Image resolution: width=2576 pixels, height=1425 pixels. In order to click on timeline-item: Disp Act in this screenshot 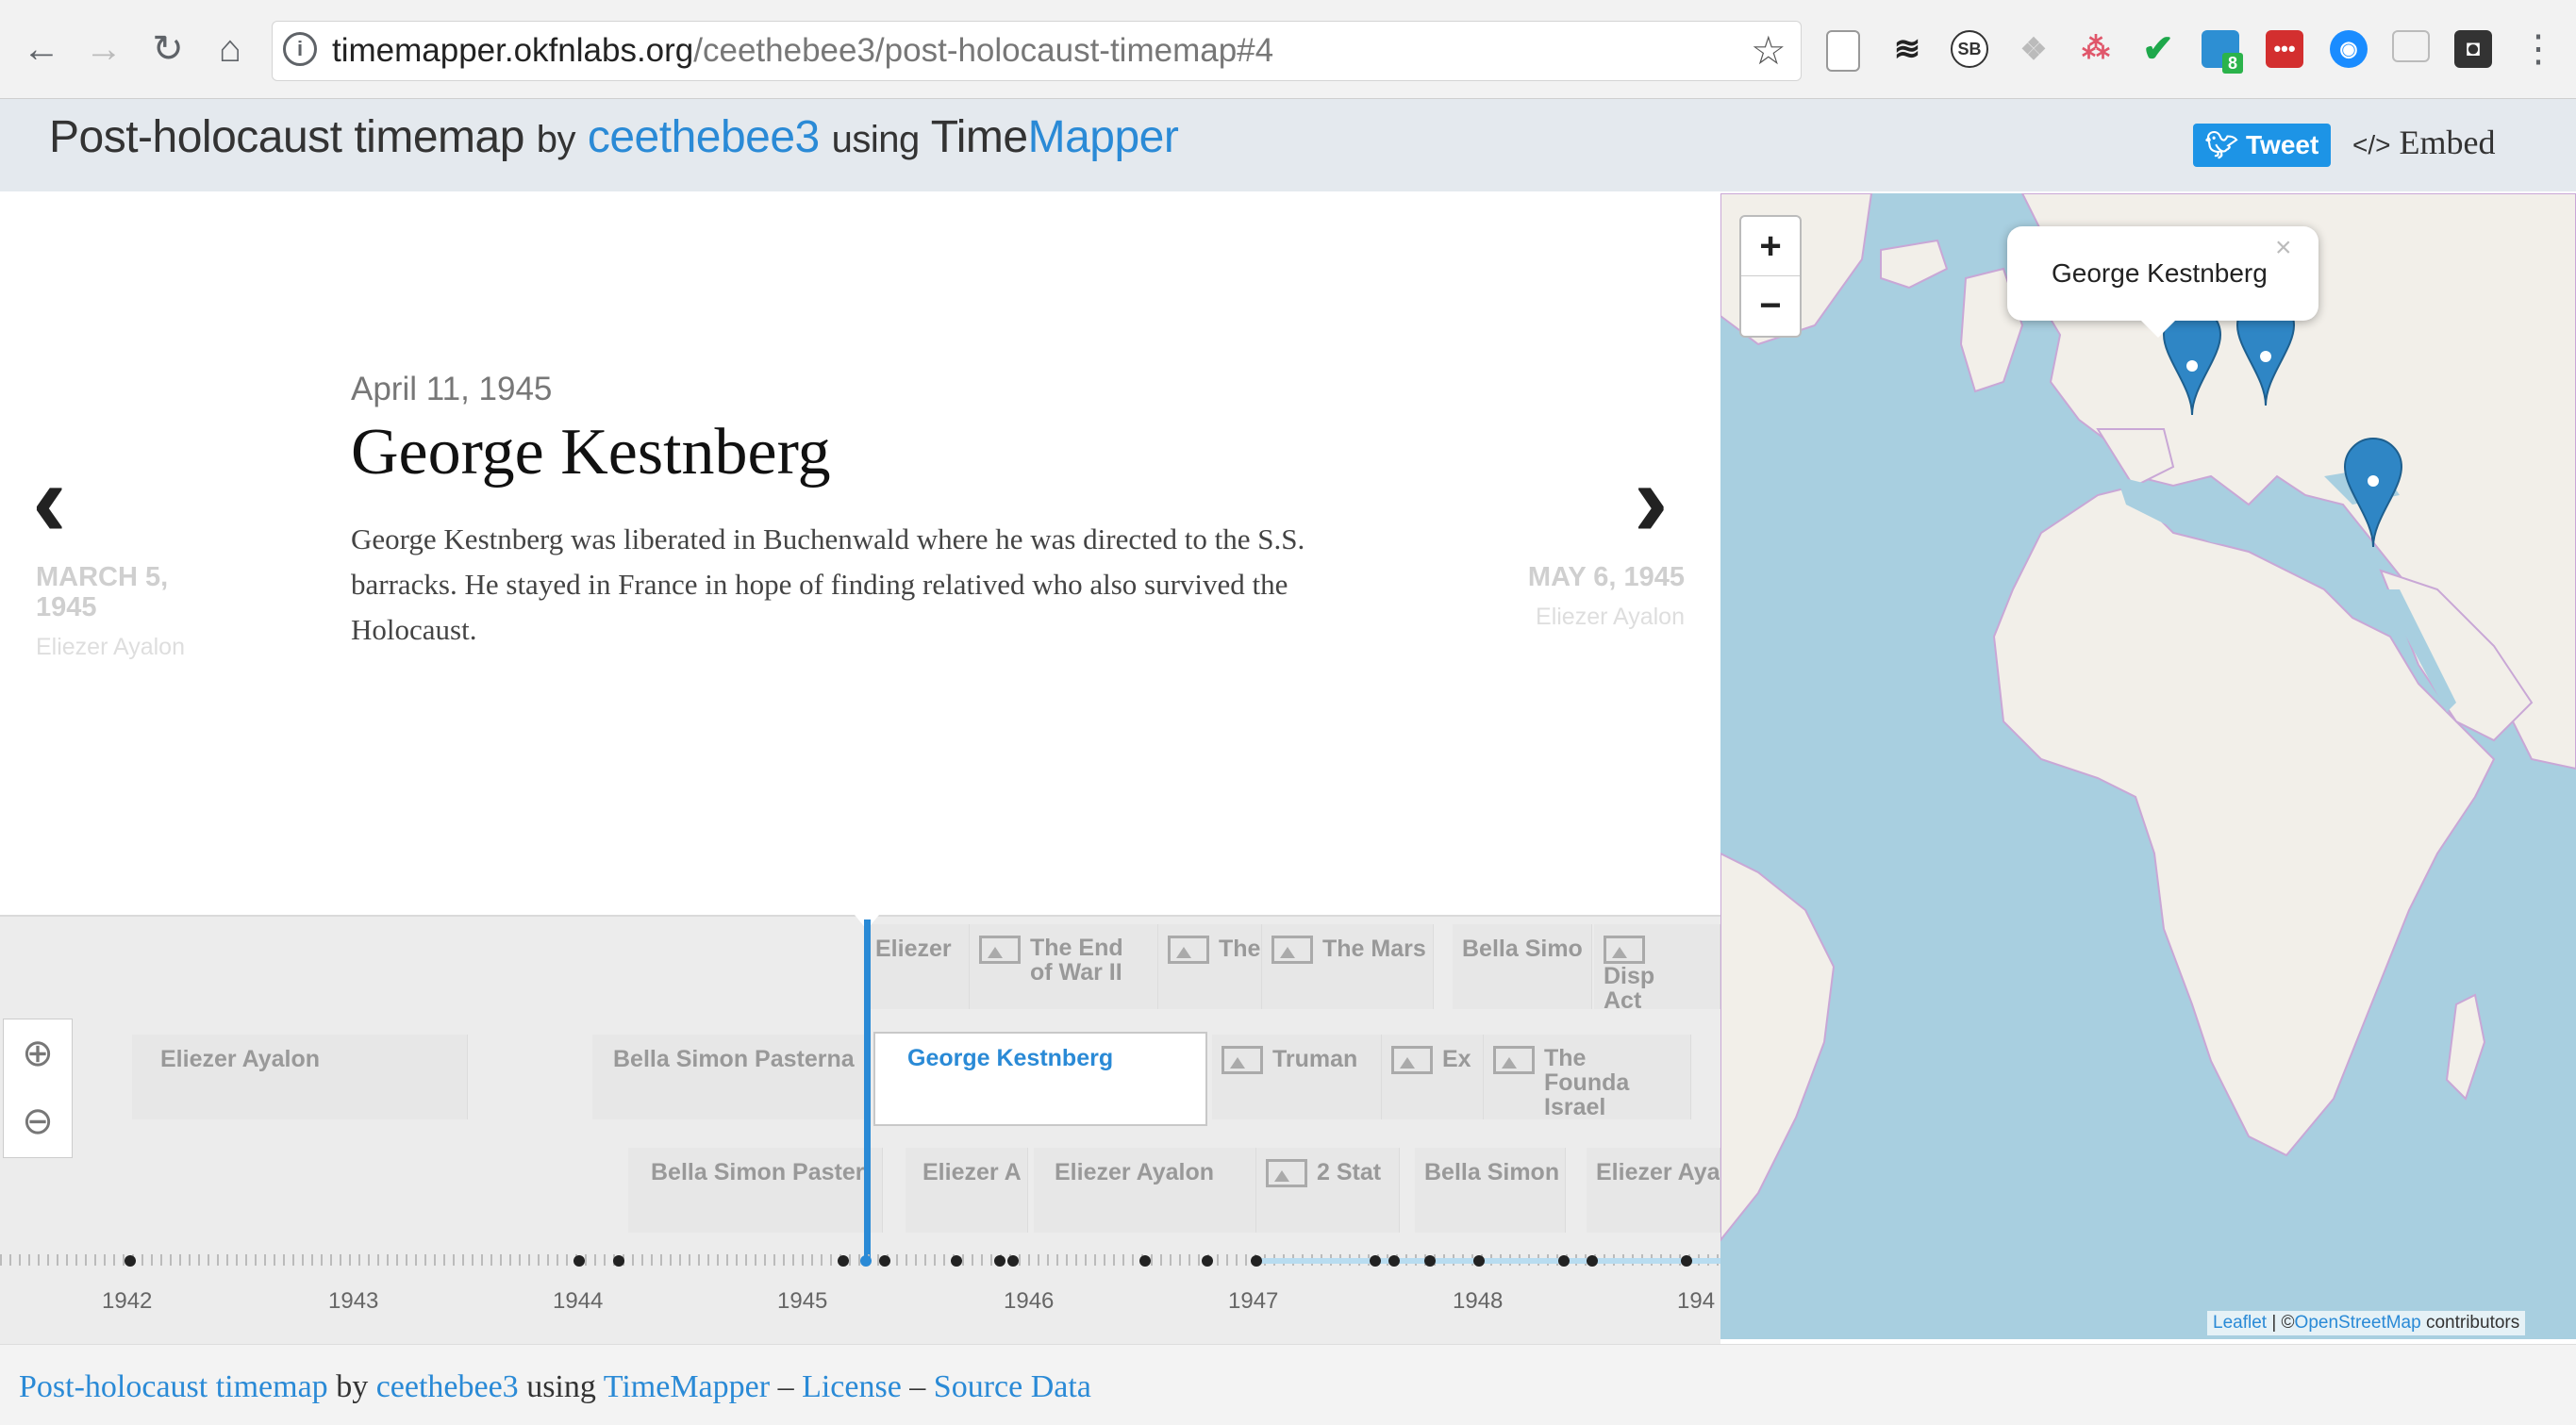, I will do `click(1657, 966)`.